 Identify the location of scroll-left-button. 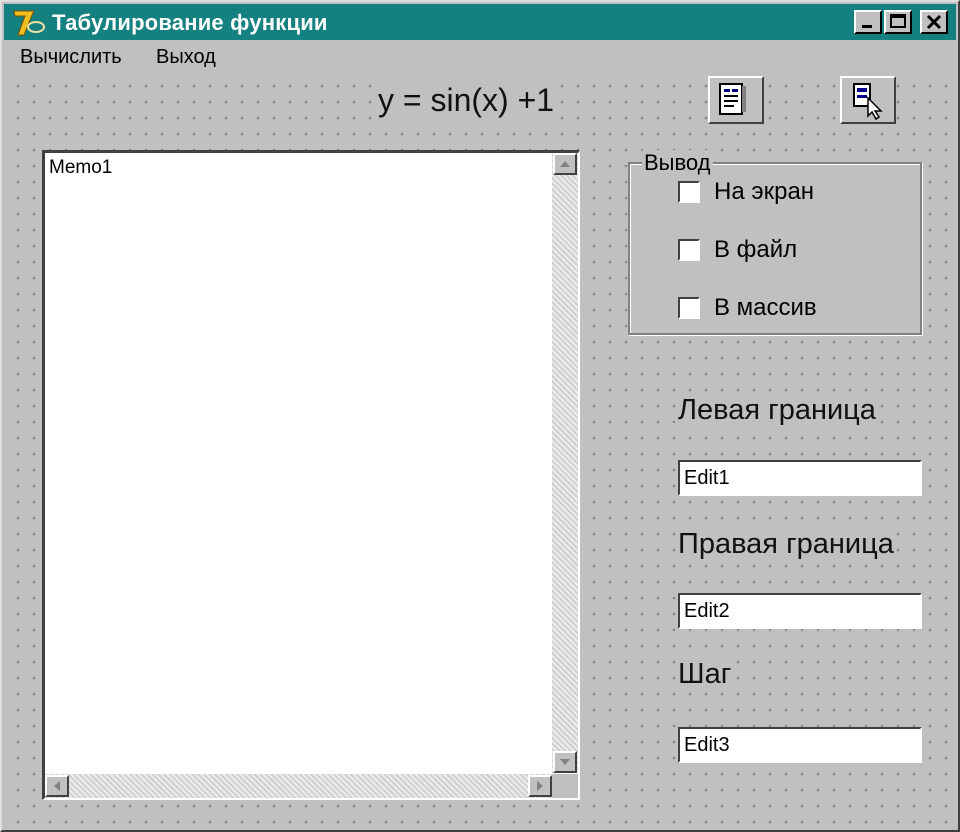
(57, 786).